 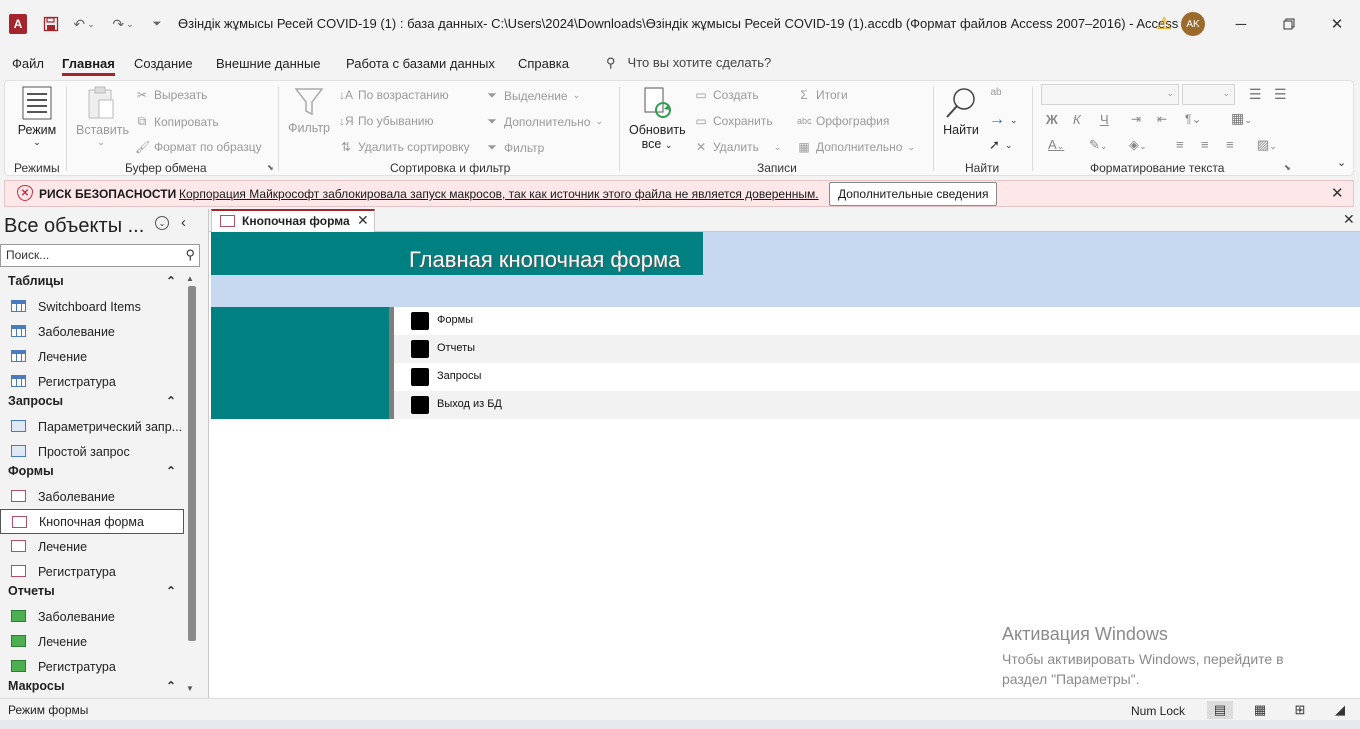 What do you see at coordinates (1208, 94) in the screenshot?
I see `font-size-select: ⌄` at bounding box center [1208, 94].